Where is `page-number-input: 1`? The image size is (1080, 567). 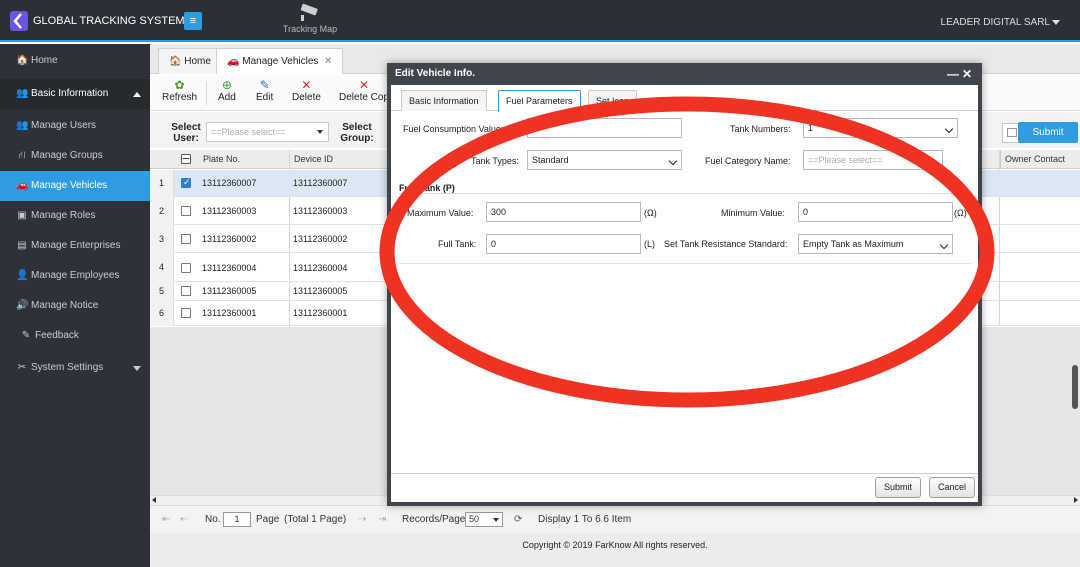
page-number-input: 1 is located at coordinates (237, 519).